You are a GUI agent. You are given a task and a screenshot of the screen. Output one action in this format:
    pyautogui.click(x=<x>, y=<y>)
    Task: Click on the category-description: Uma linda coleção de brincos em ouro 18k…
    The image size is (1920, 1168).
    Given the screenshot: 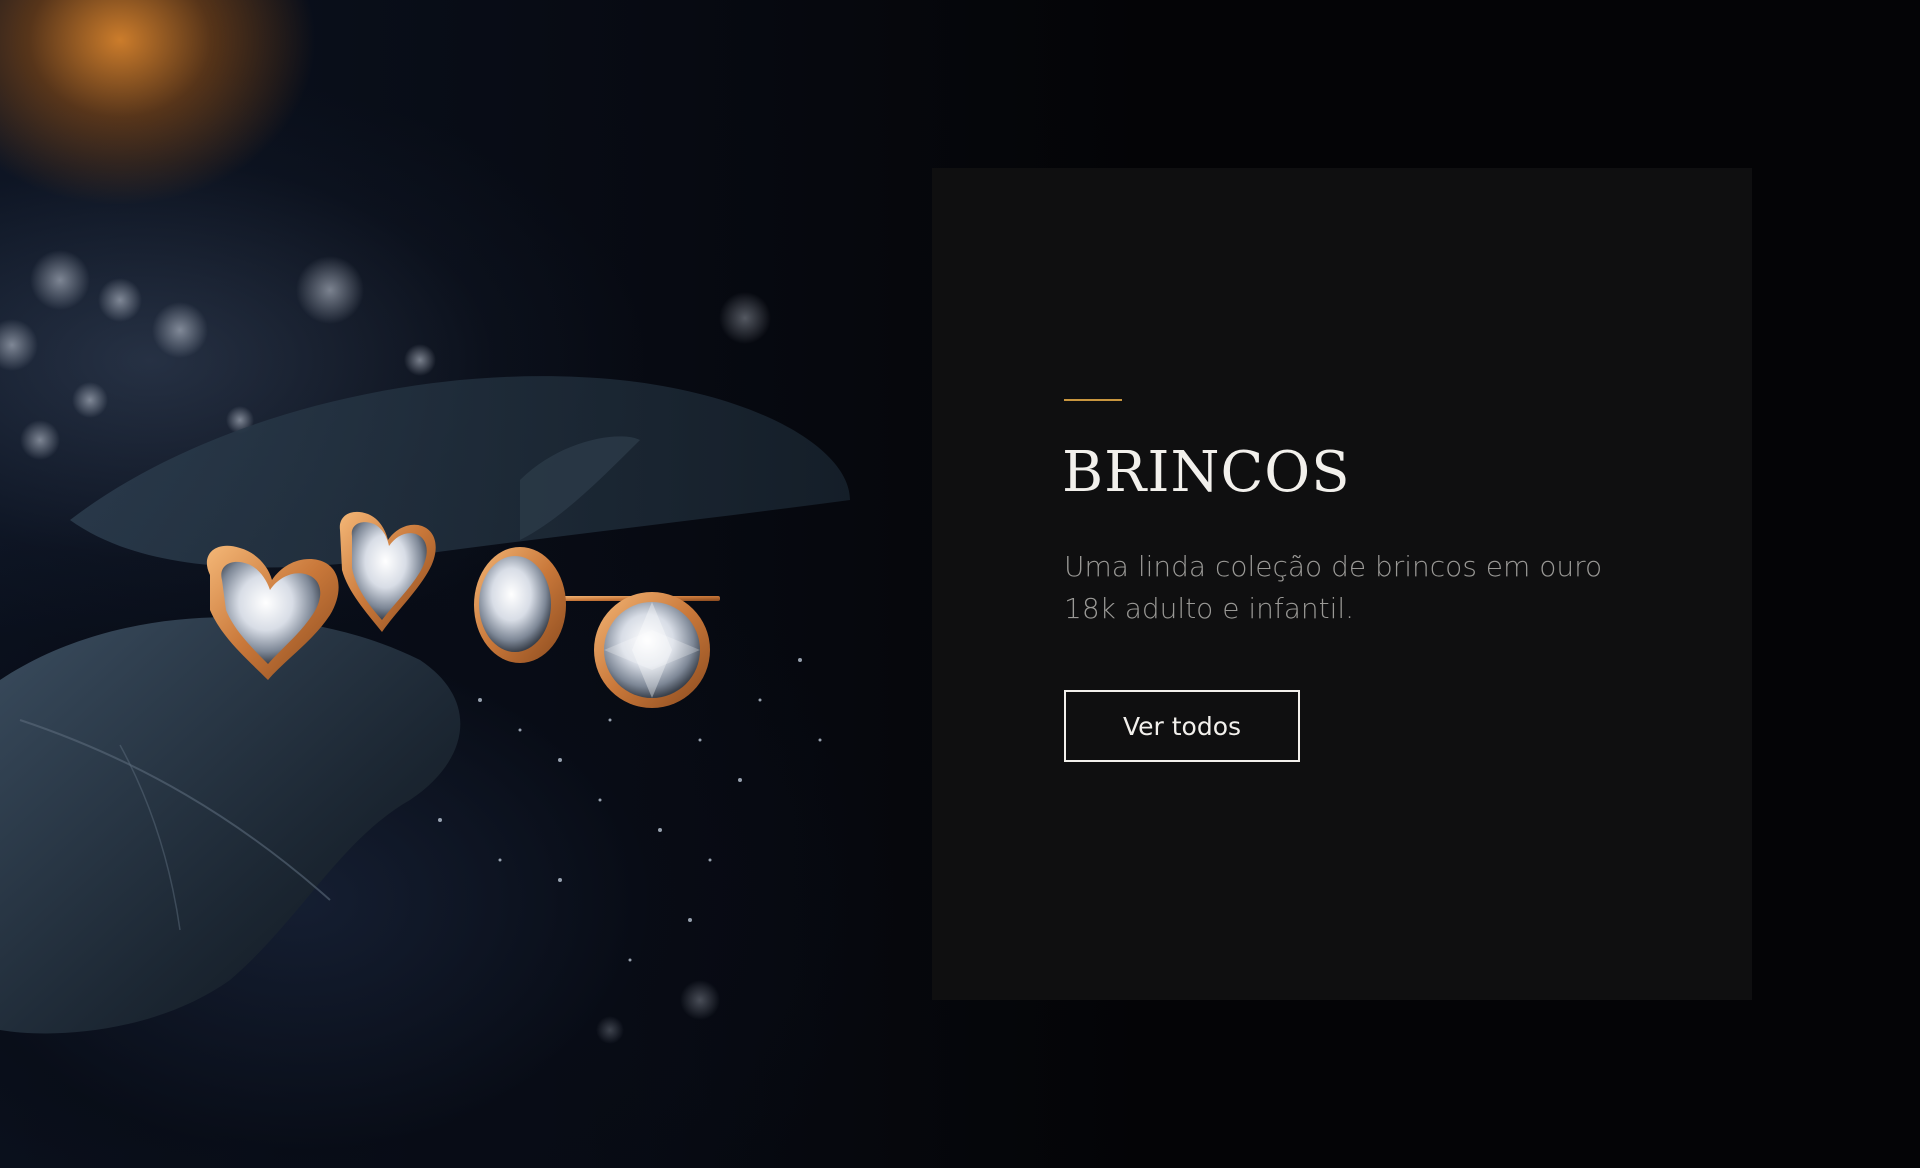 What is the action you would take?
    pyautogui.click(x=1333, y=587)
    